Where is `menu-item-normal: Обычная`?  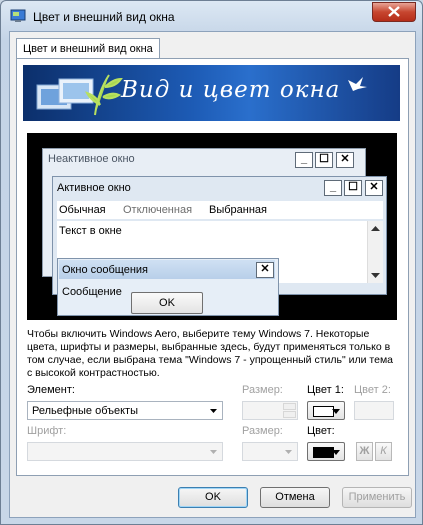
menu-item-normal: Обычная is located at coordinates (82, 210).